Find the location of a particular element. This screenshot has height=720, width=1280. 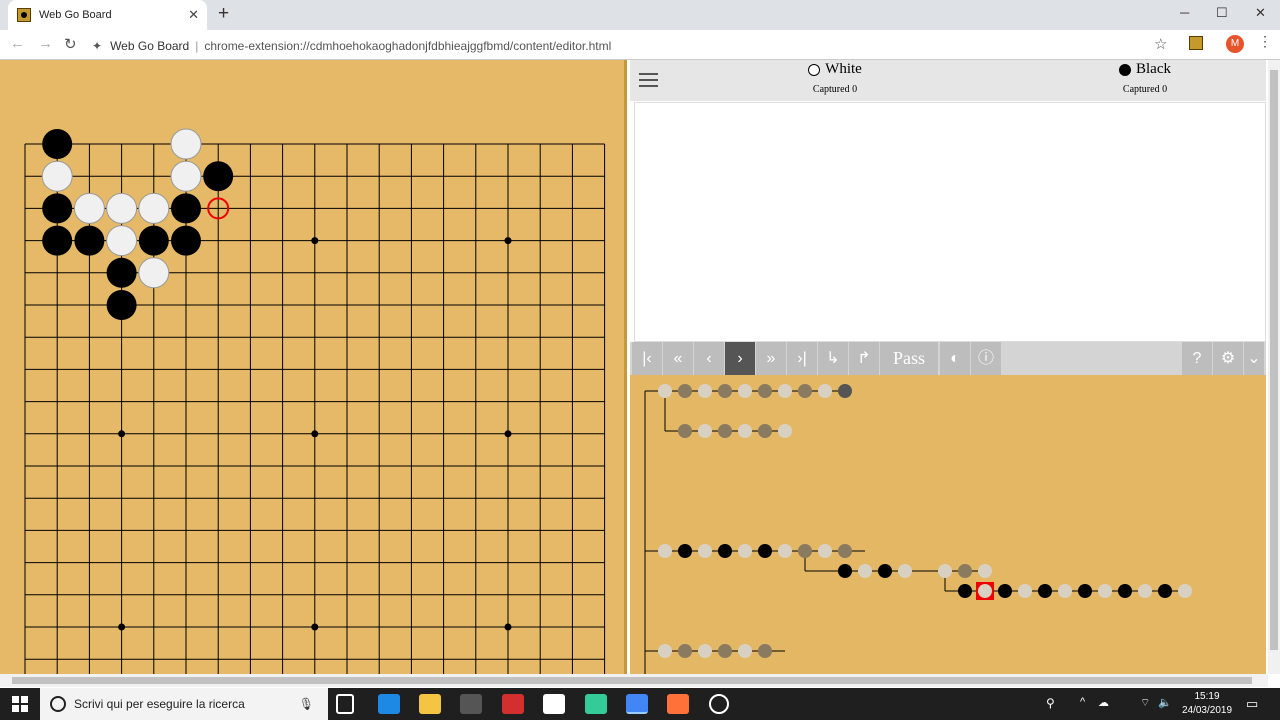

black-stone-icon is located at coordinates (1125, 69).